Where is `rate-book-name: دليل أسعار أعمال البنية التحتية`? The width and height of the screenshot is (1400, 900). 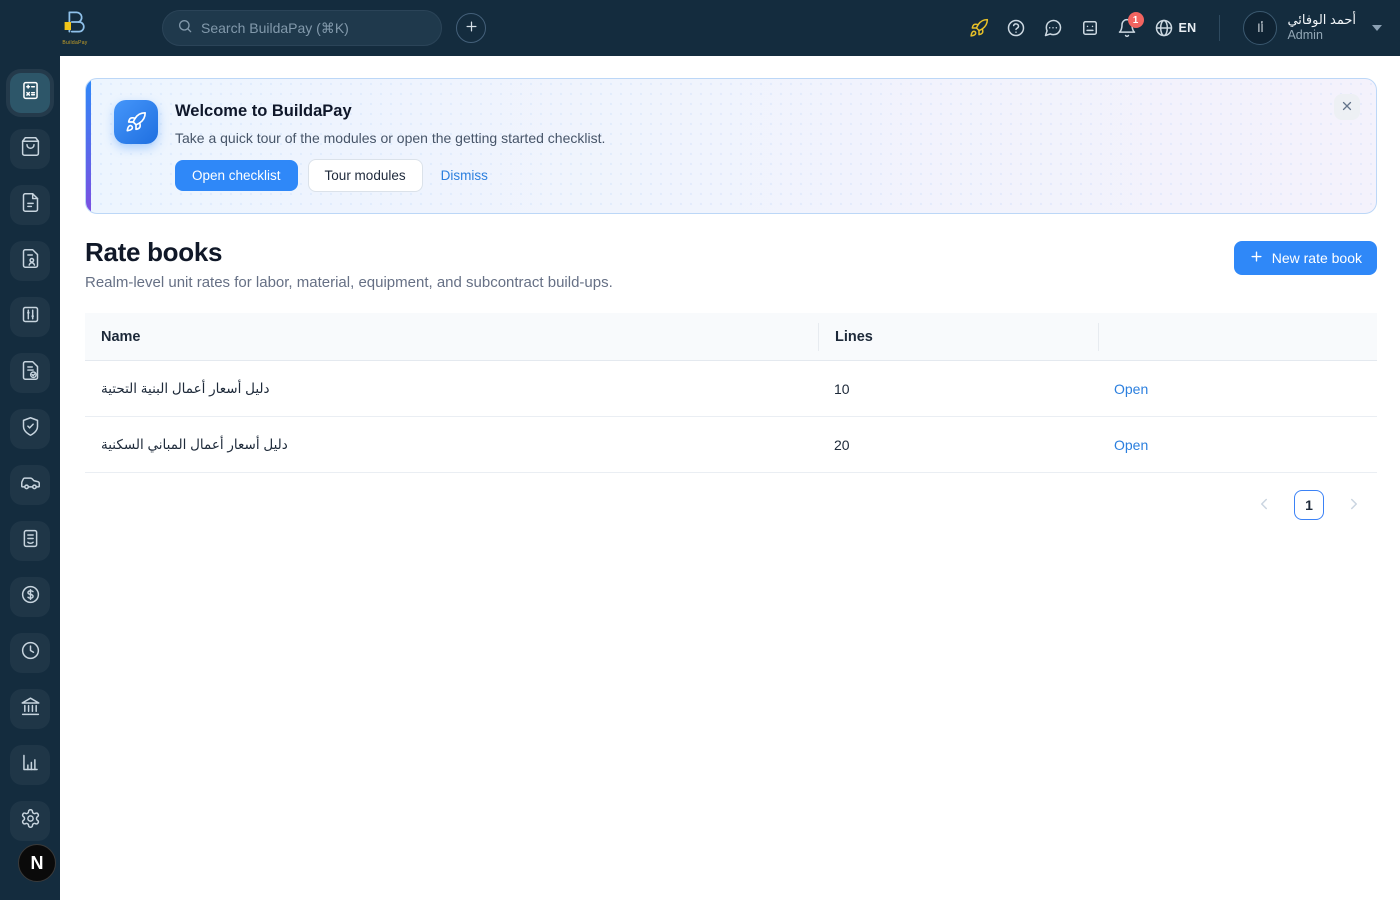 rate-book-name: دليل أسعار أعمال البنية التحتية is located at coordinates (185, 388).